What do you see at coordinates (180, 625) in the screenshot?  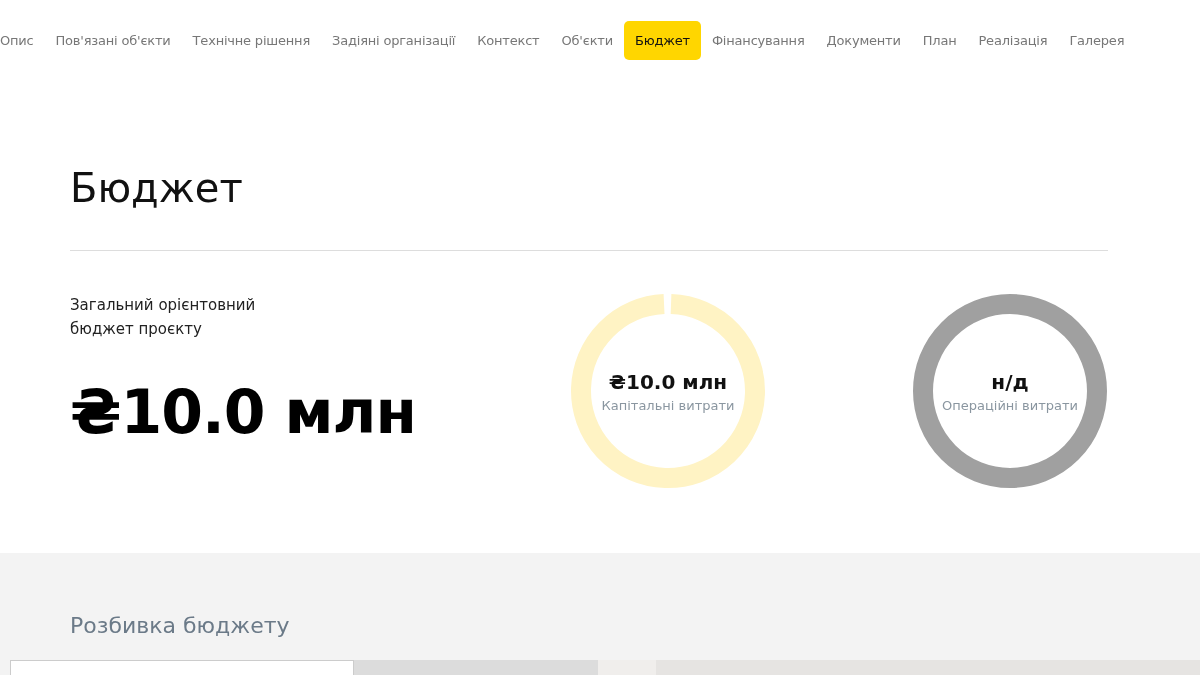 I see `breakdown-title: Розбивка бюджету` at bounding box center [180, 625].